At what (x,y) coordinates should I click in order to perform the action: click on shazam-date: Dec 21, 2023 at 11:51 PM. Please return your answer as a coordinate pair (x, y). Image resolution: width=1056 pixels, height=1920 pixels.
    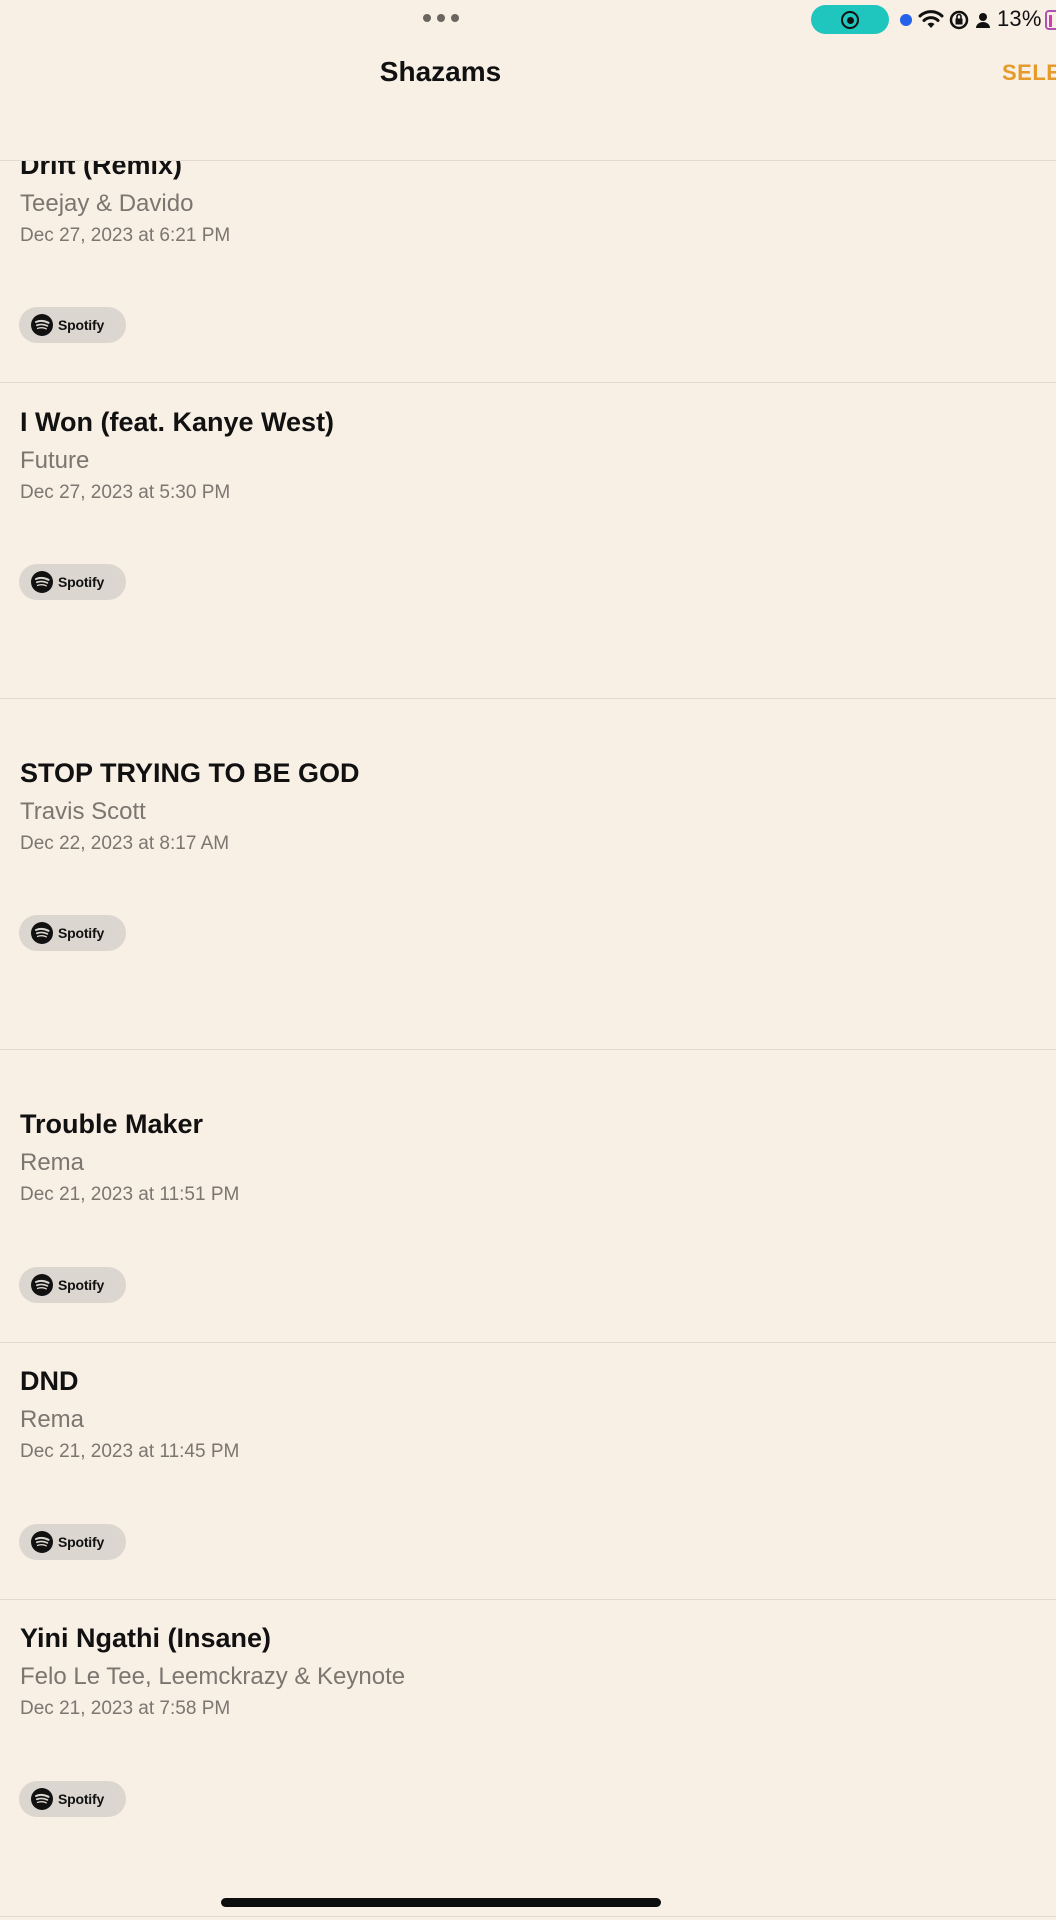
    Looking at the image, I should click on (130, 1194).